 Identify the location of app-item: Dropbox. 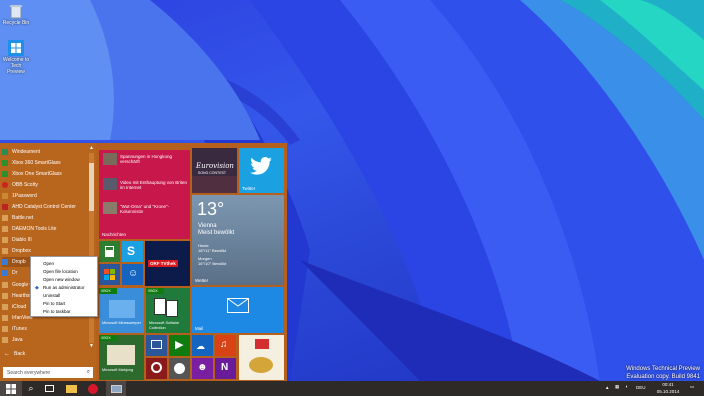
(45, 251).